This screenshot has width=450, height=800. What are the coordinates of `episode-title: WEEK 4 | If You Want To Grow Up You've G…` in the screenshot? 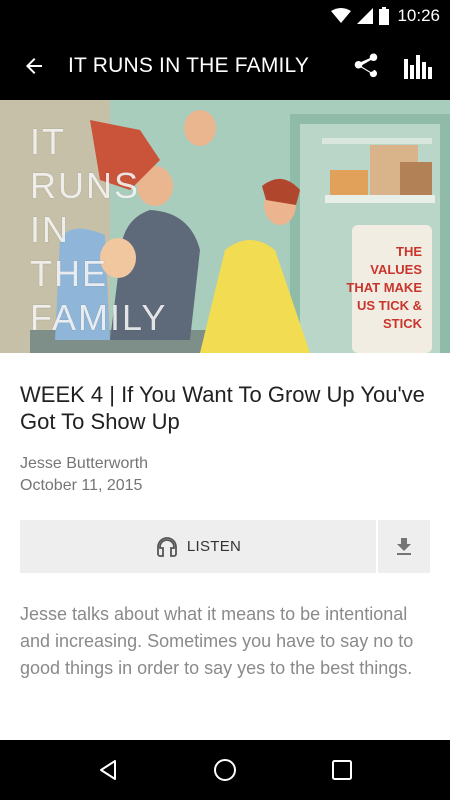 It's located at (222, 408).